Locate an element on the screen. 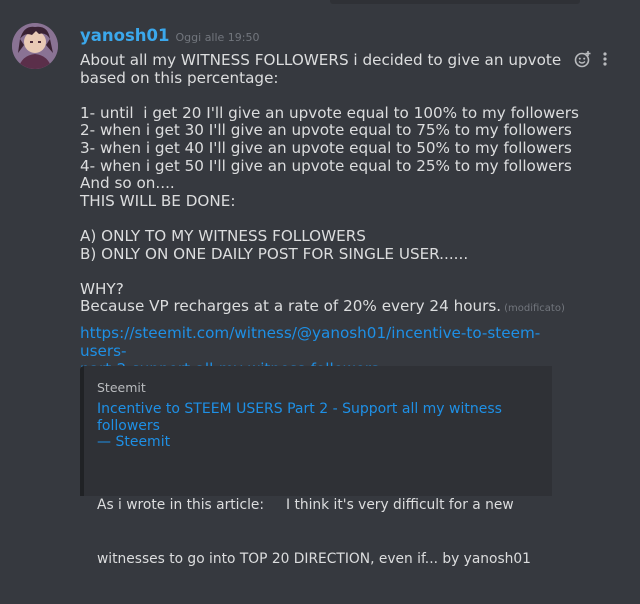  top-bar is located at coordinates (455, 2).